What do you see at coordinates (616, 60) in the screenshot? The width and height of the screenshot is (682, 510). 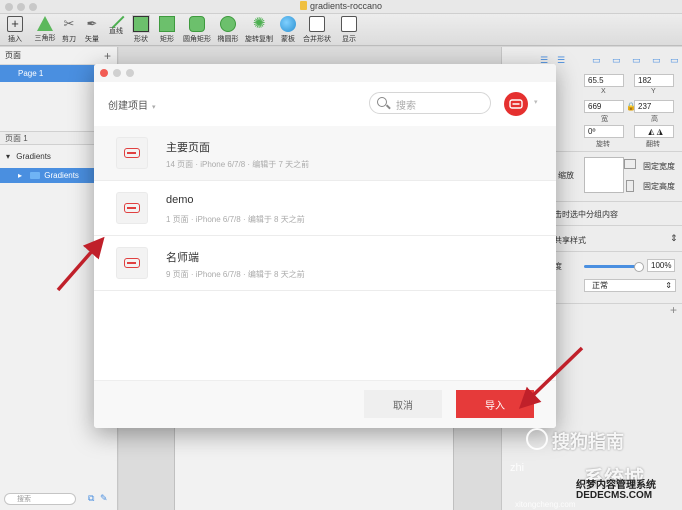 I see `align-middle-icon: ▭` at bounding box center [616, 60].